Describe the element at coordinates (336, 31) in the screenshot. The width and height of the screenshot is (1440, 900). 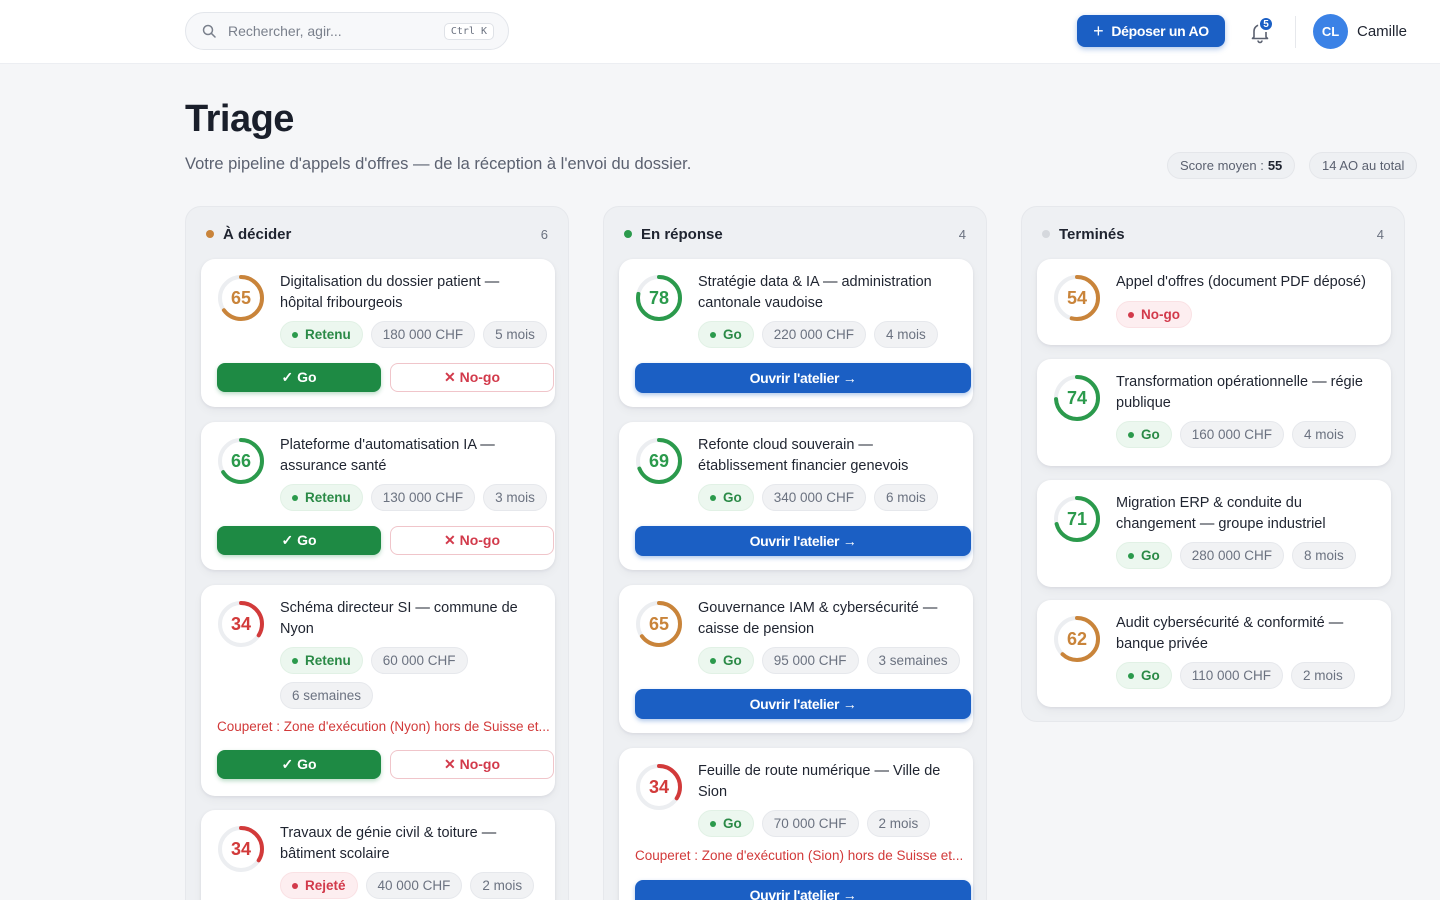
I see `search-input` at that location.